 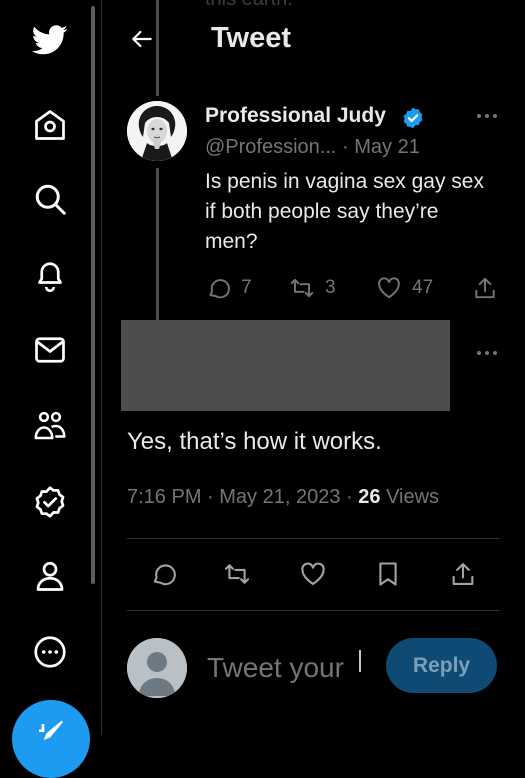 What do you see at coordinates (164, 497) in the screenshot?
I see `tweet-time: 7:16 PM` at bounding box center [164, 497].